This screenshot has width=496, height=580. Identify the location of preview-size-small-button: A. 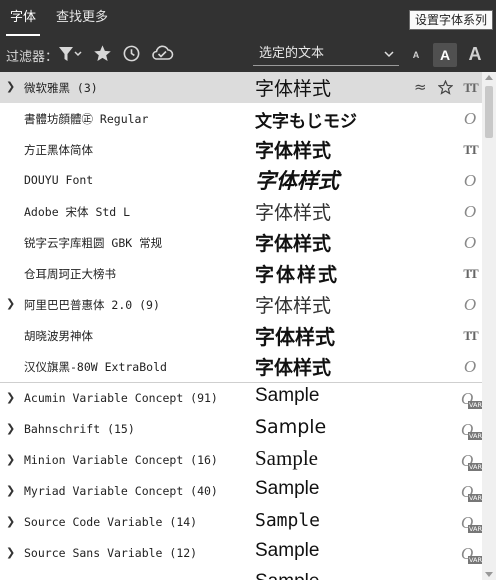
(416, 55).